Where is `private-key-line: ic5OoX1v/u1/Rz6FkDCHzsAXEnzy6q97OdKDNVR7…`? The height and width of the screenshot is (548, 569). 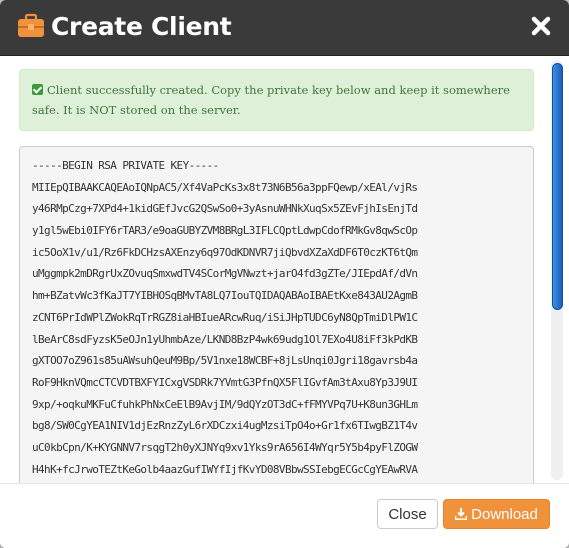 private-key-line: ic5OoX1v/u1/Rz6FkDCHzsAXEnzy6q97OdKDNVR7… is located at coordinates (225, 252).